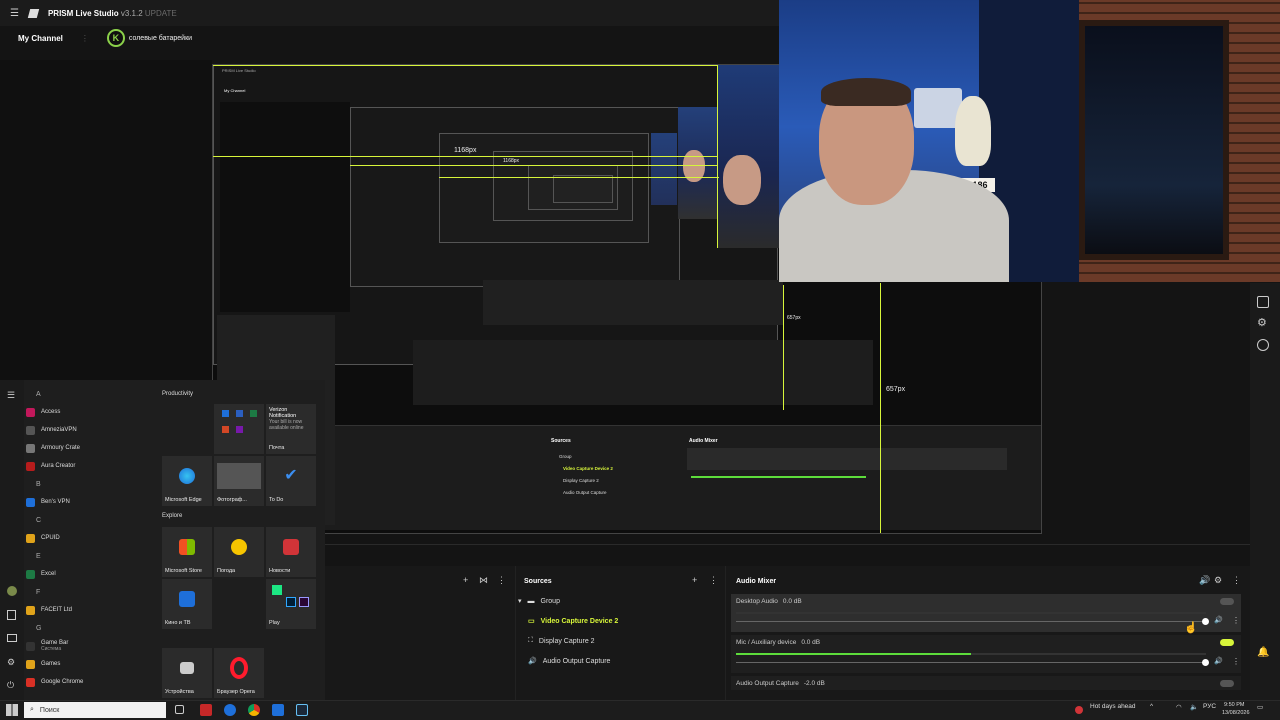 This screenshot has height=720, width=1280. What do you see at coordinates (11, 662) in the screenshot?
I see `settings-icon: ⚙` at bounding box center [11, 662].